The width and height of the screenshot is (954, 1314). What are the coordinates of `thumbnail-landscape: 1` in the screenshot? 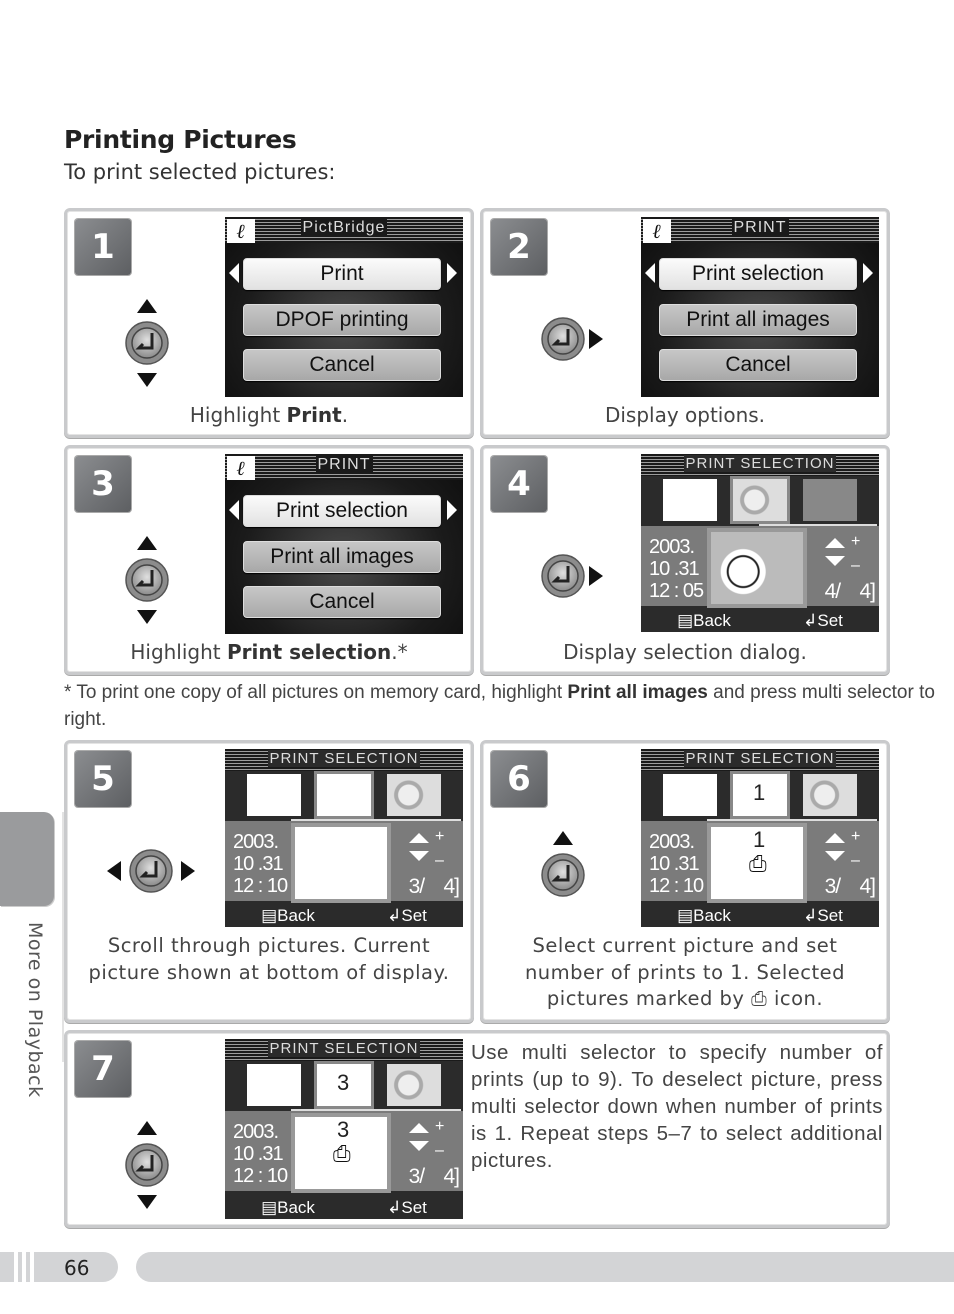 It's located at (760, 795).